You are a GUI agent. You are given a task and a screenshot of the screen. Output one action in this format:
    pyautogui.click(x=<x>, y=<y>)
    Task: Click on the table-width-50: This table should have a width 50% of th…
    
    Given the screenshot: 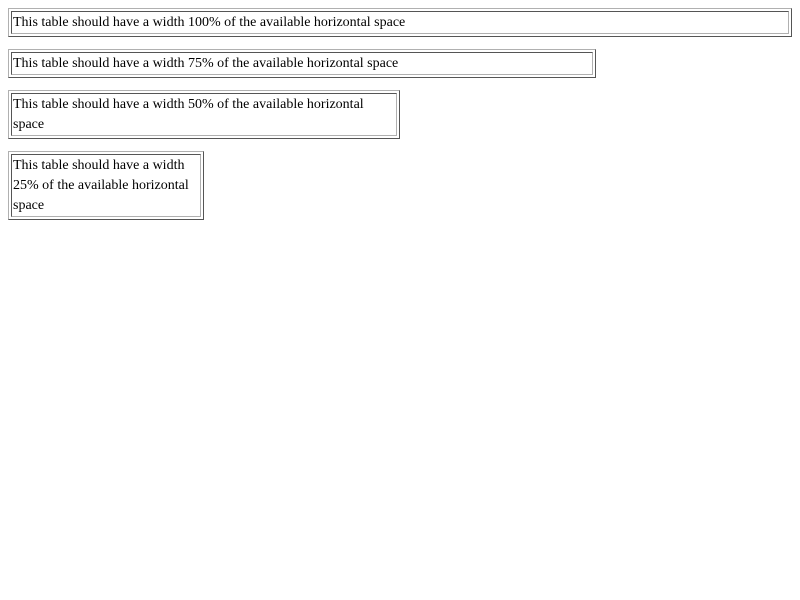 What is the action you would take?
    pyautogui.click(x=204, y=114)
    